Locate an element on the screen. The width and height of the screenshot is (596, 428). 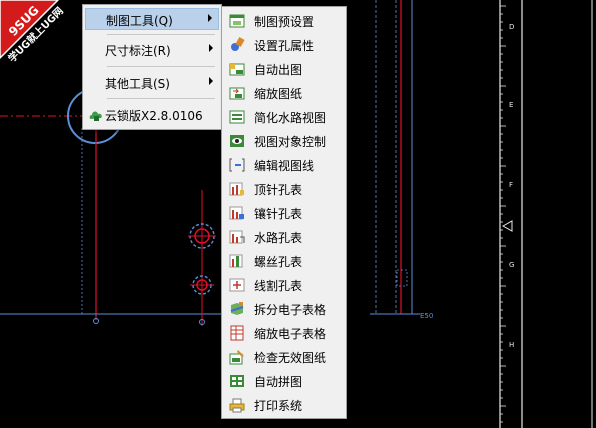
water-hole-table-icon is located at coordinates (237, 237).